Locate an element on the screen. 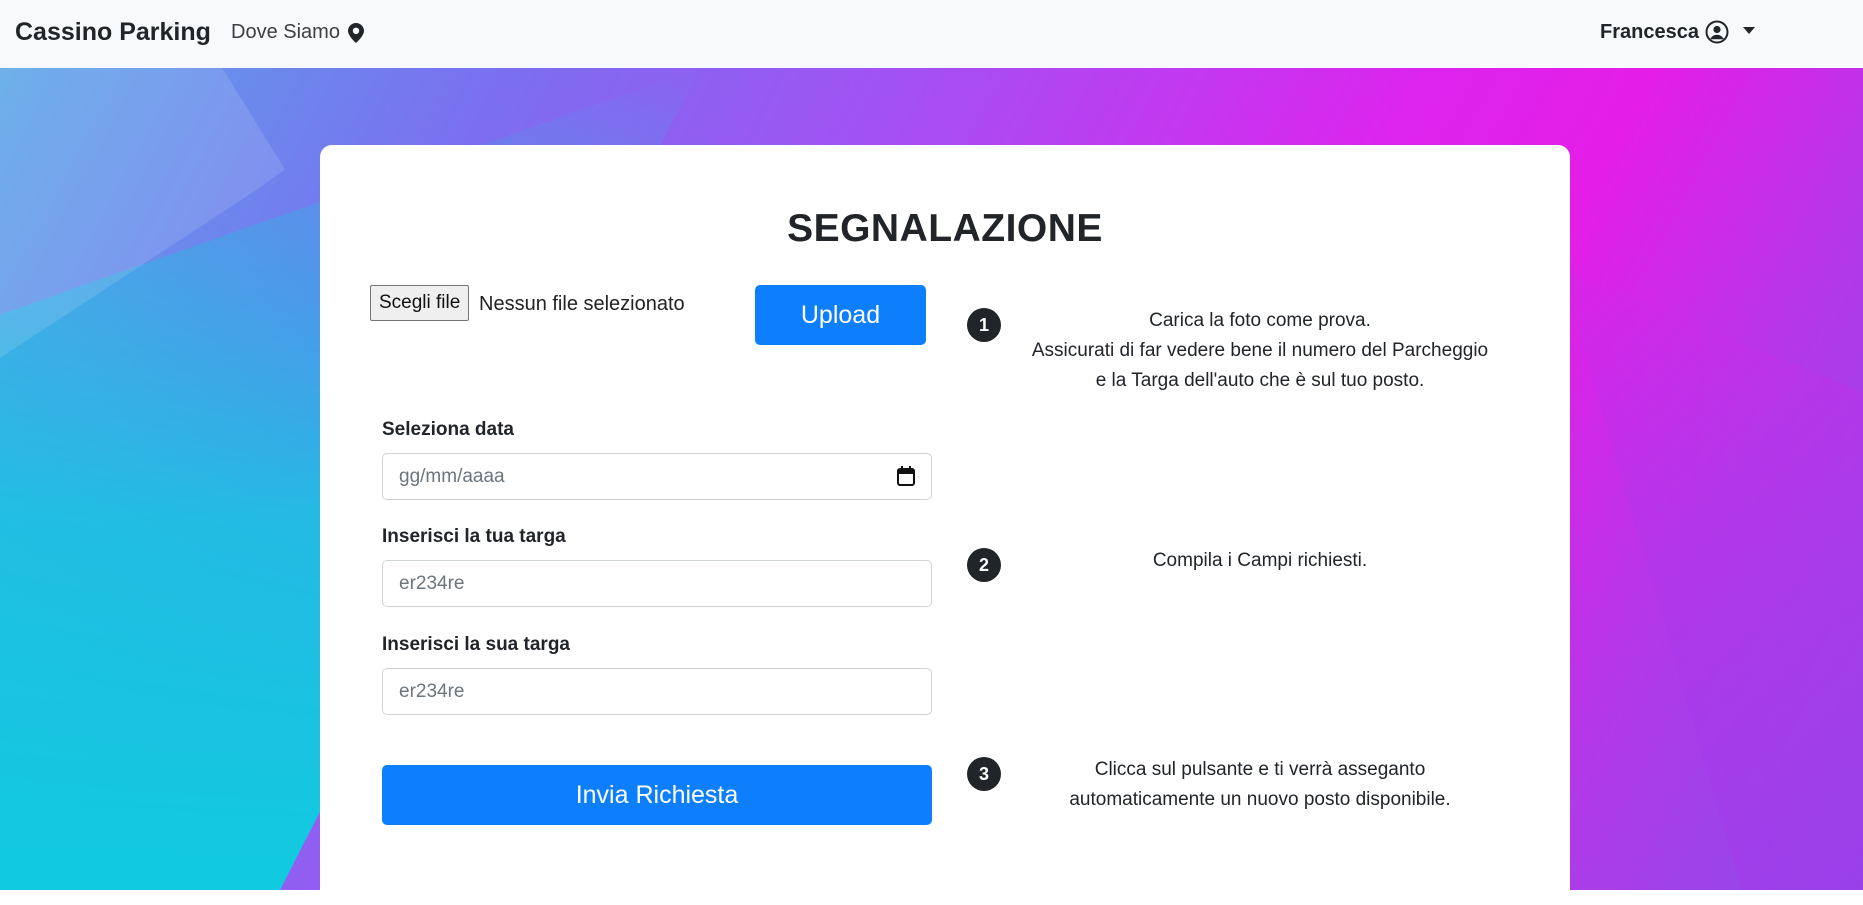 This screenshot has height=905, width=1863. page-title: SEGNALAZIONE is located at coordinates (945, 228).